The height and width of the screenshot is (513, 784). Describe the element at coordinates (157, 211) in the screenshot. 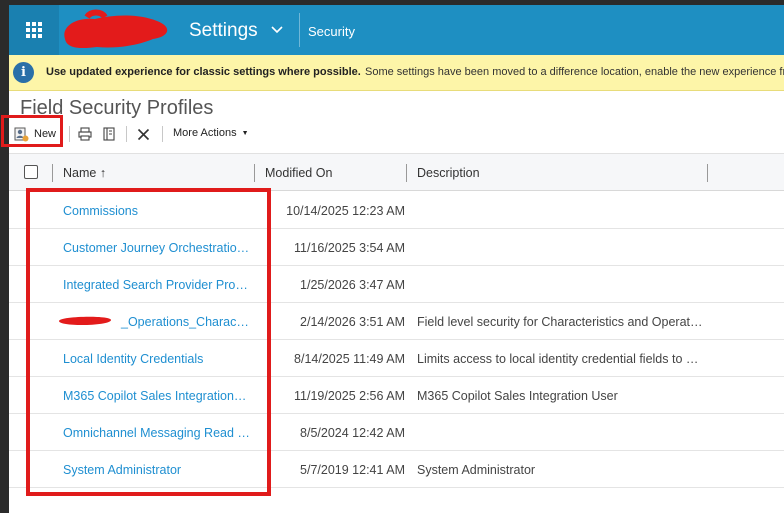

I see `record-name-link: Commissions` at that location.